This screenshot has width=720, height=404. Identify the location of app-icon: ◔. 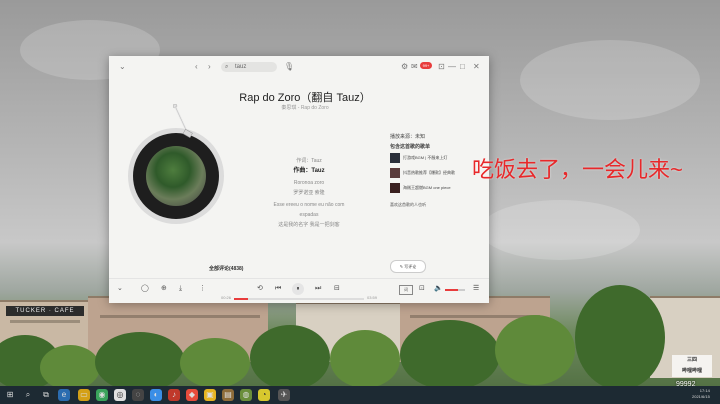
(264, 395).